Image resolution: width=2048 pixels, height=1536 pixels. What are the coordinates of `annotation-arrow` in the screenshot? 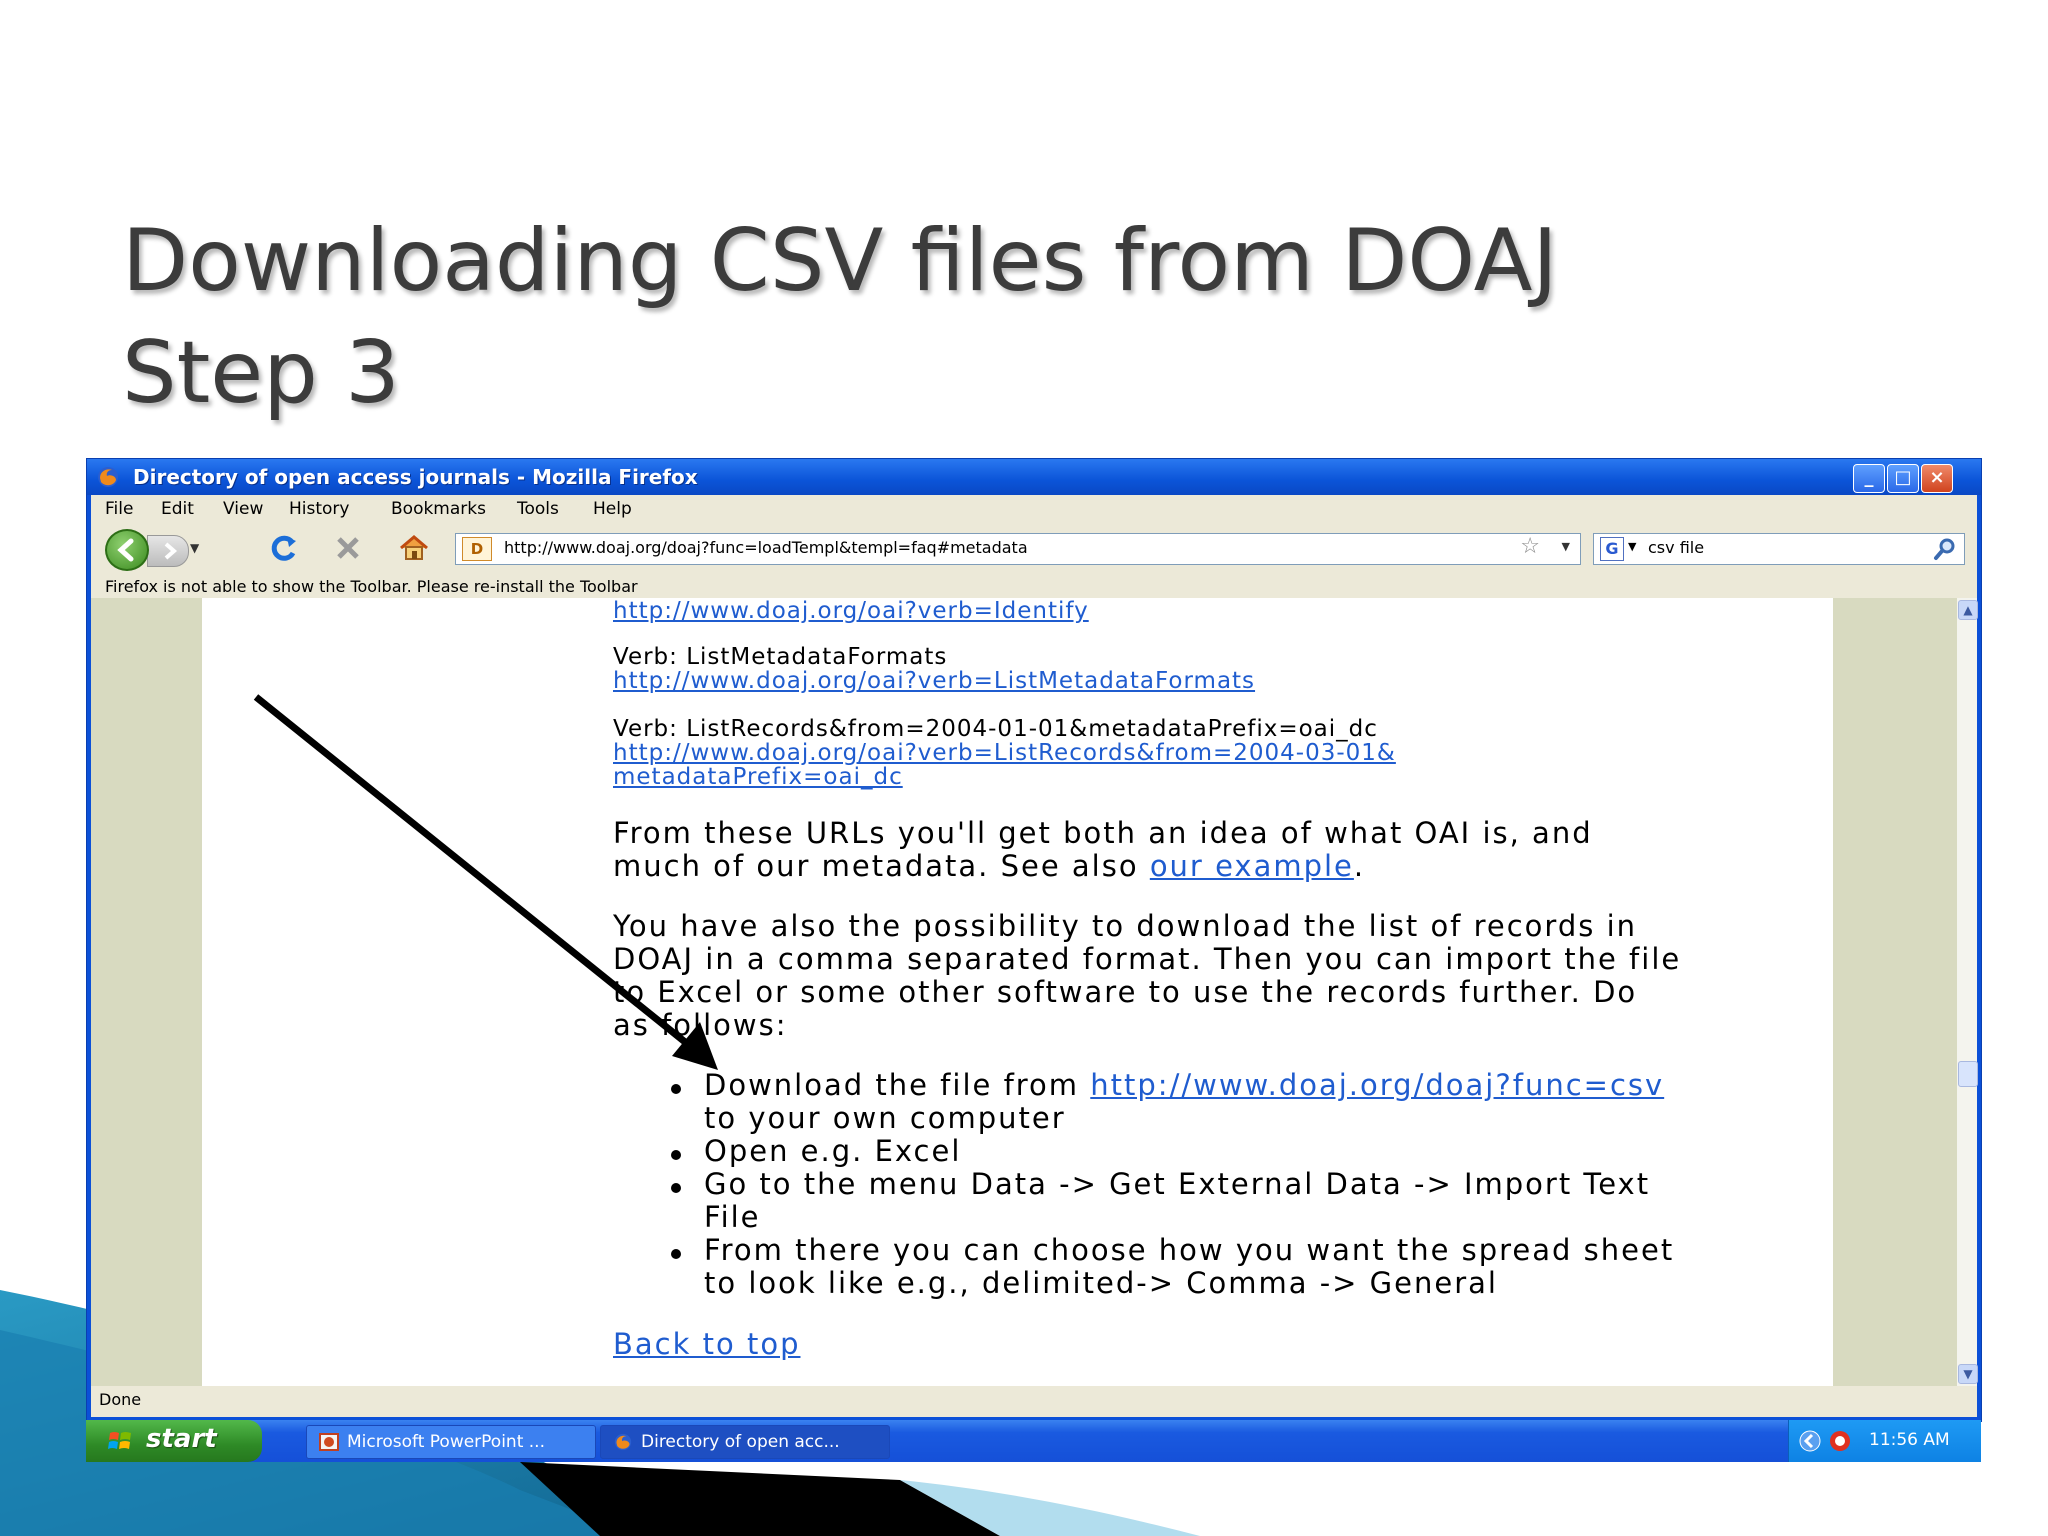 It's located at (485, 882).